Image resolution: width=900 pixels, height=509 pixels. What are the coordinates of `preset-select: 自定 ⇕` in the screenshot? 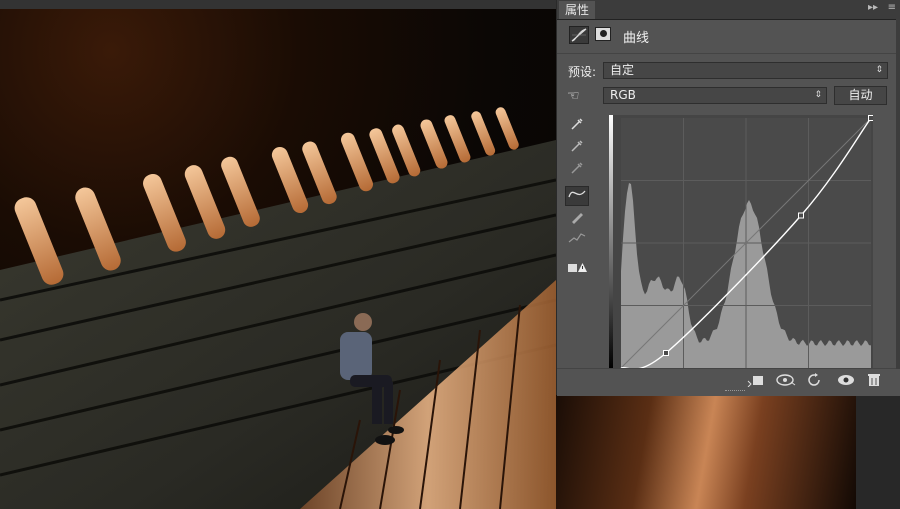 It's located at (745, 70).